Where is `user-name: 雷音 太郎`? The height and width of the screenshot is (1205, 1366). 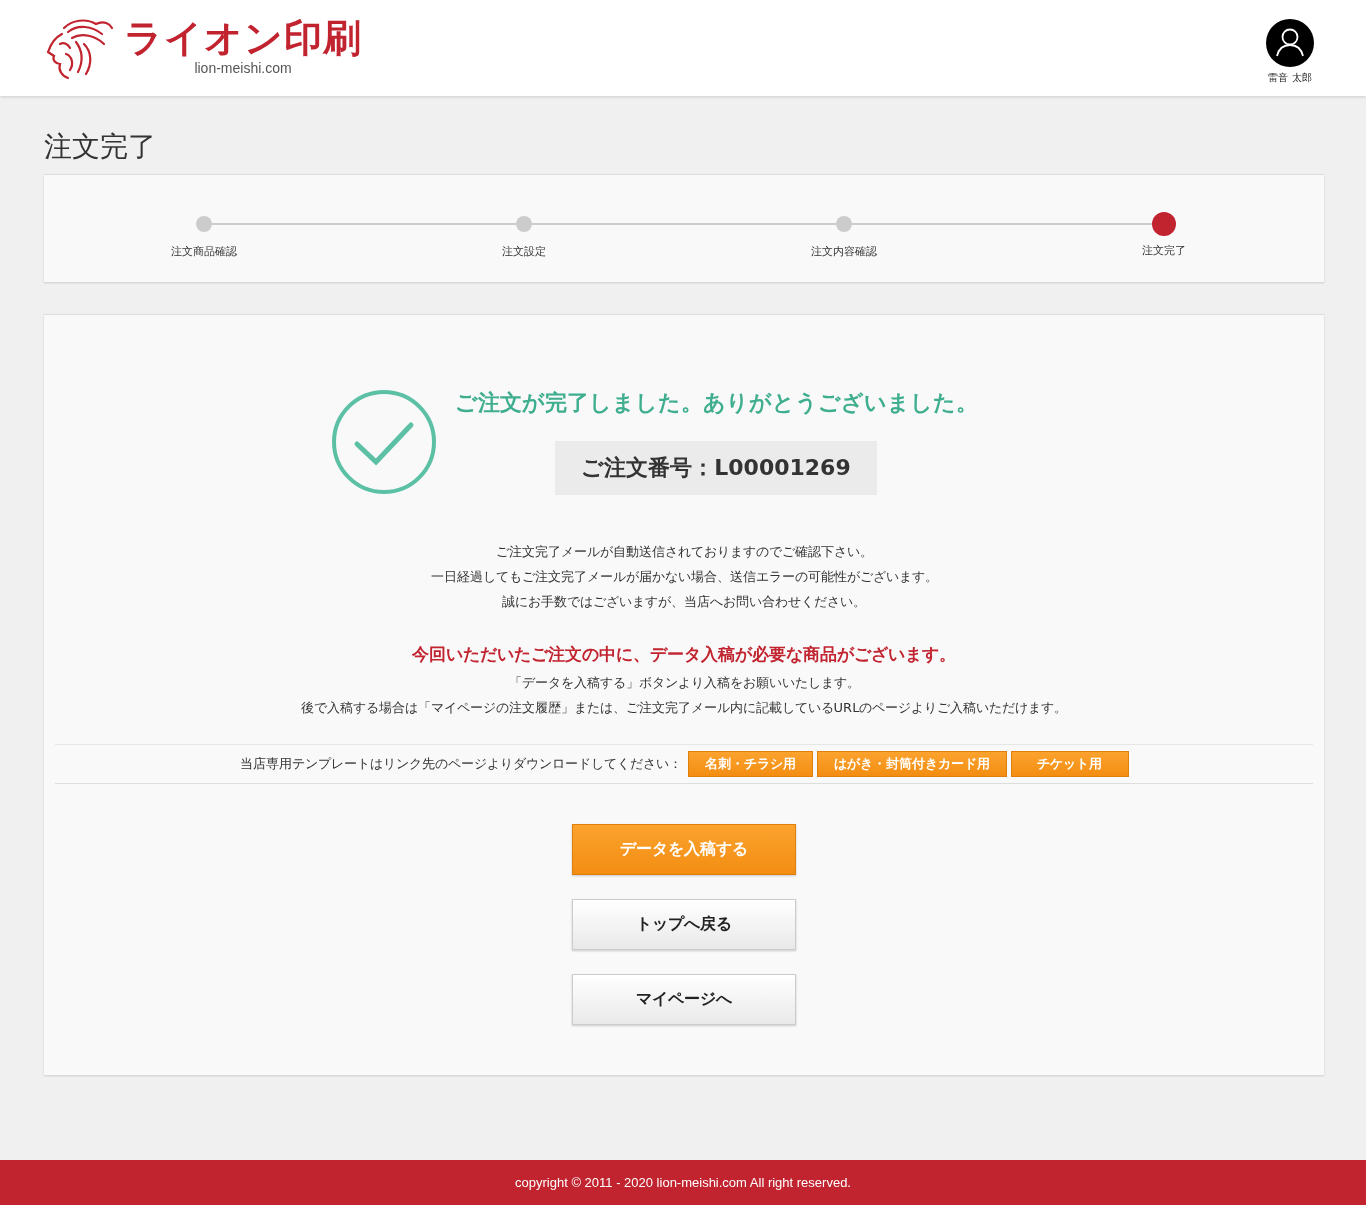
user-name: 雷音 太郎 is located at coordinates (1290, 78).